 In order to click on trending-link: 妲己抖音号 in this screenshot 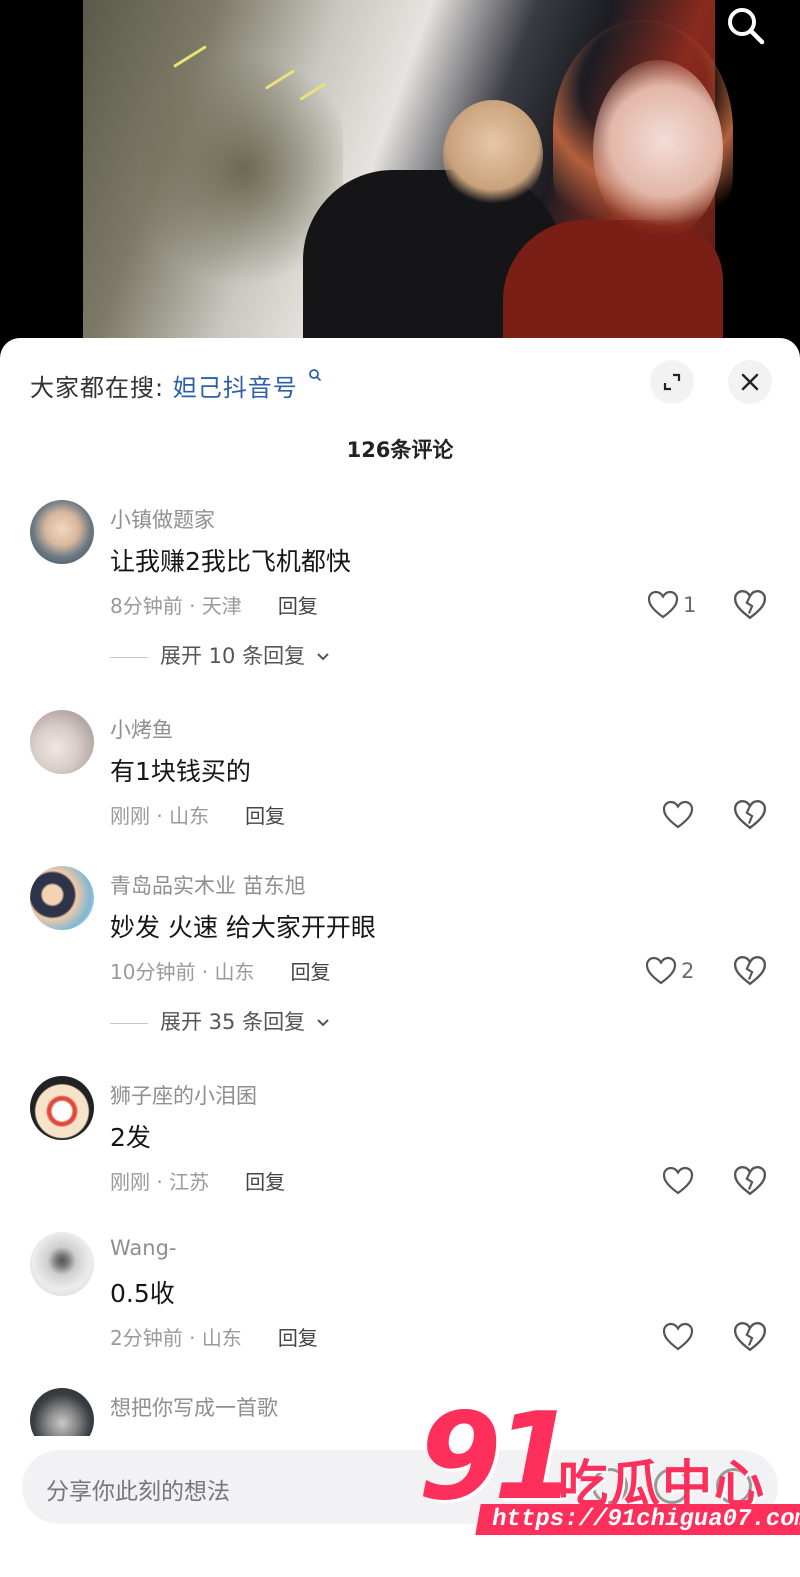, I will do `click(235, 388)`.